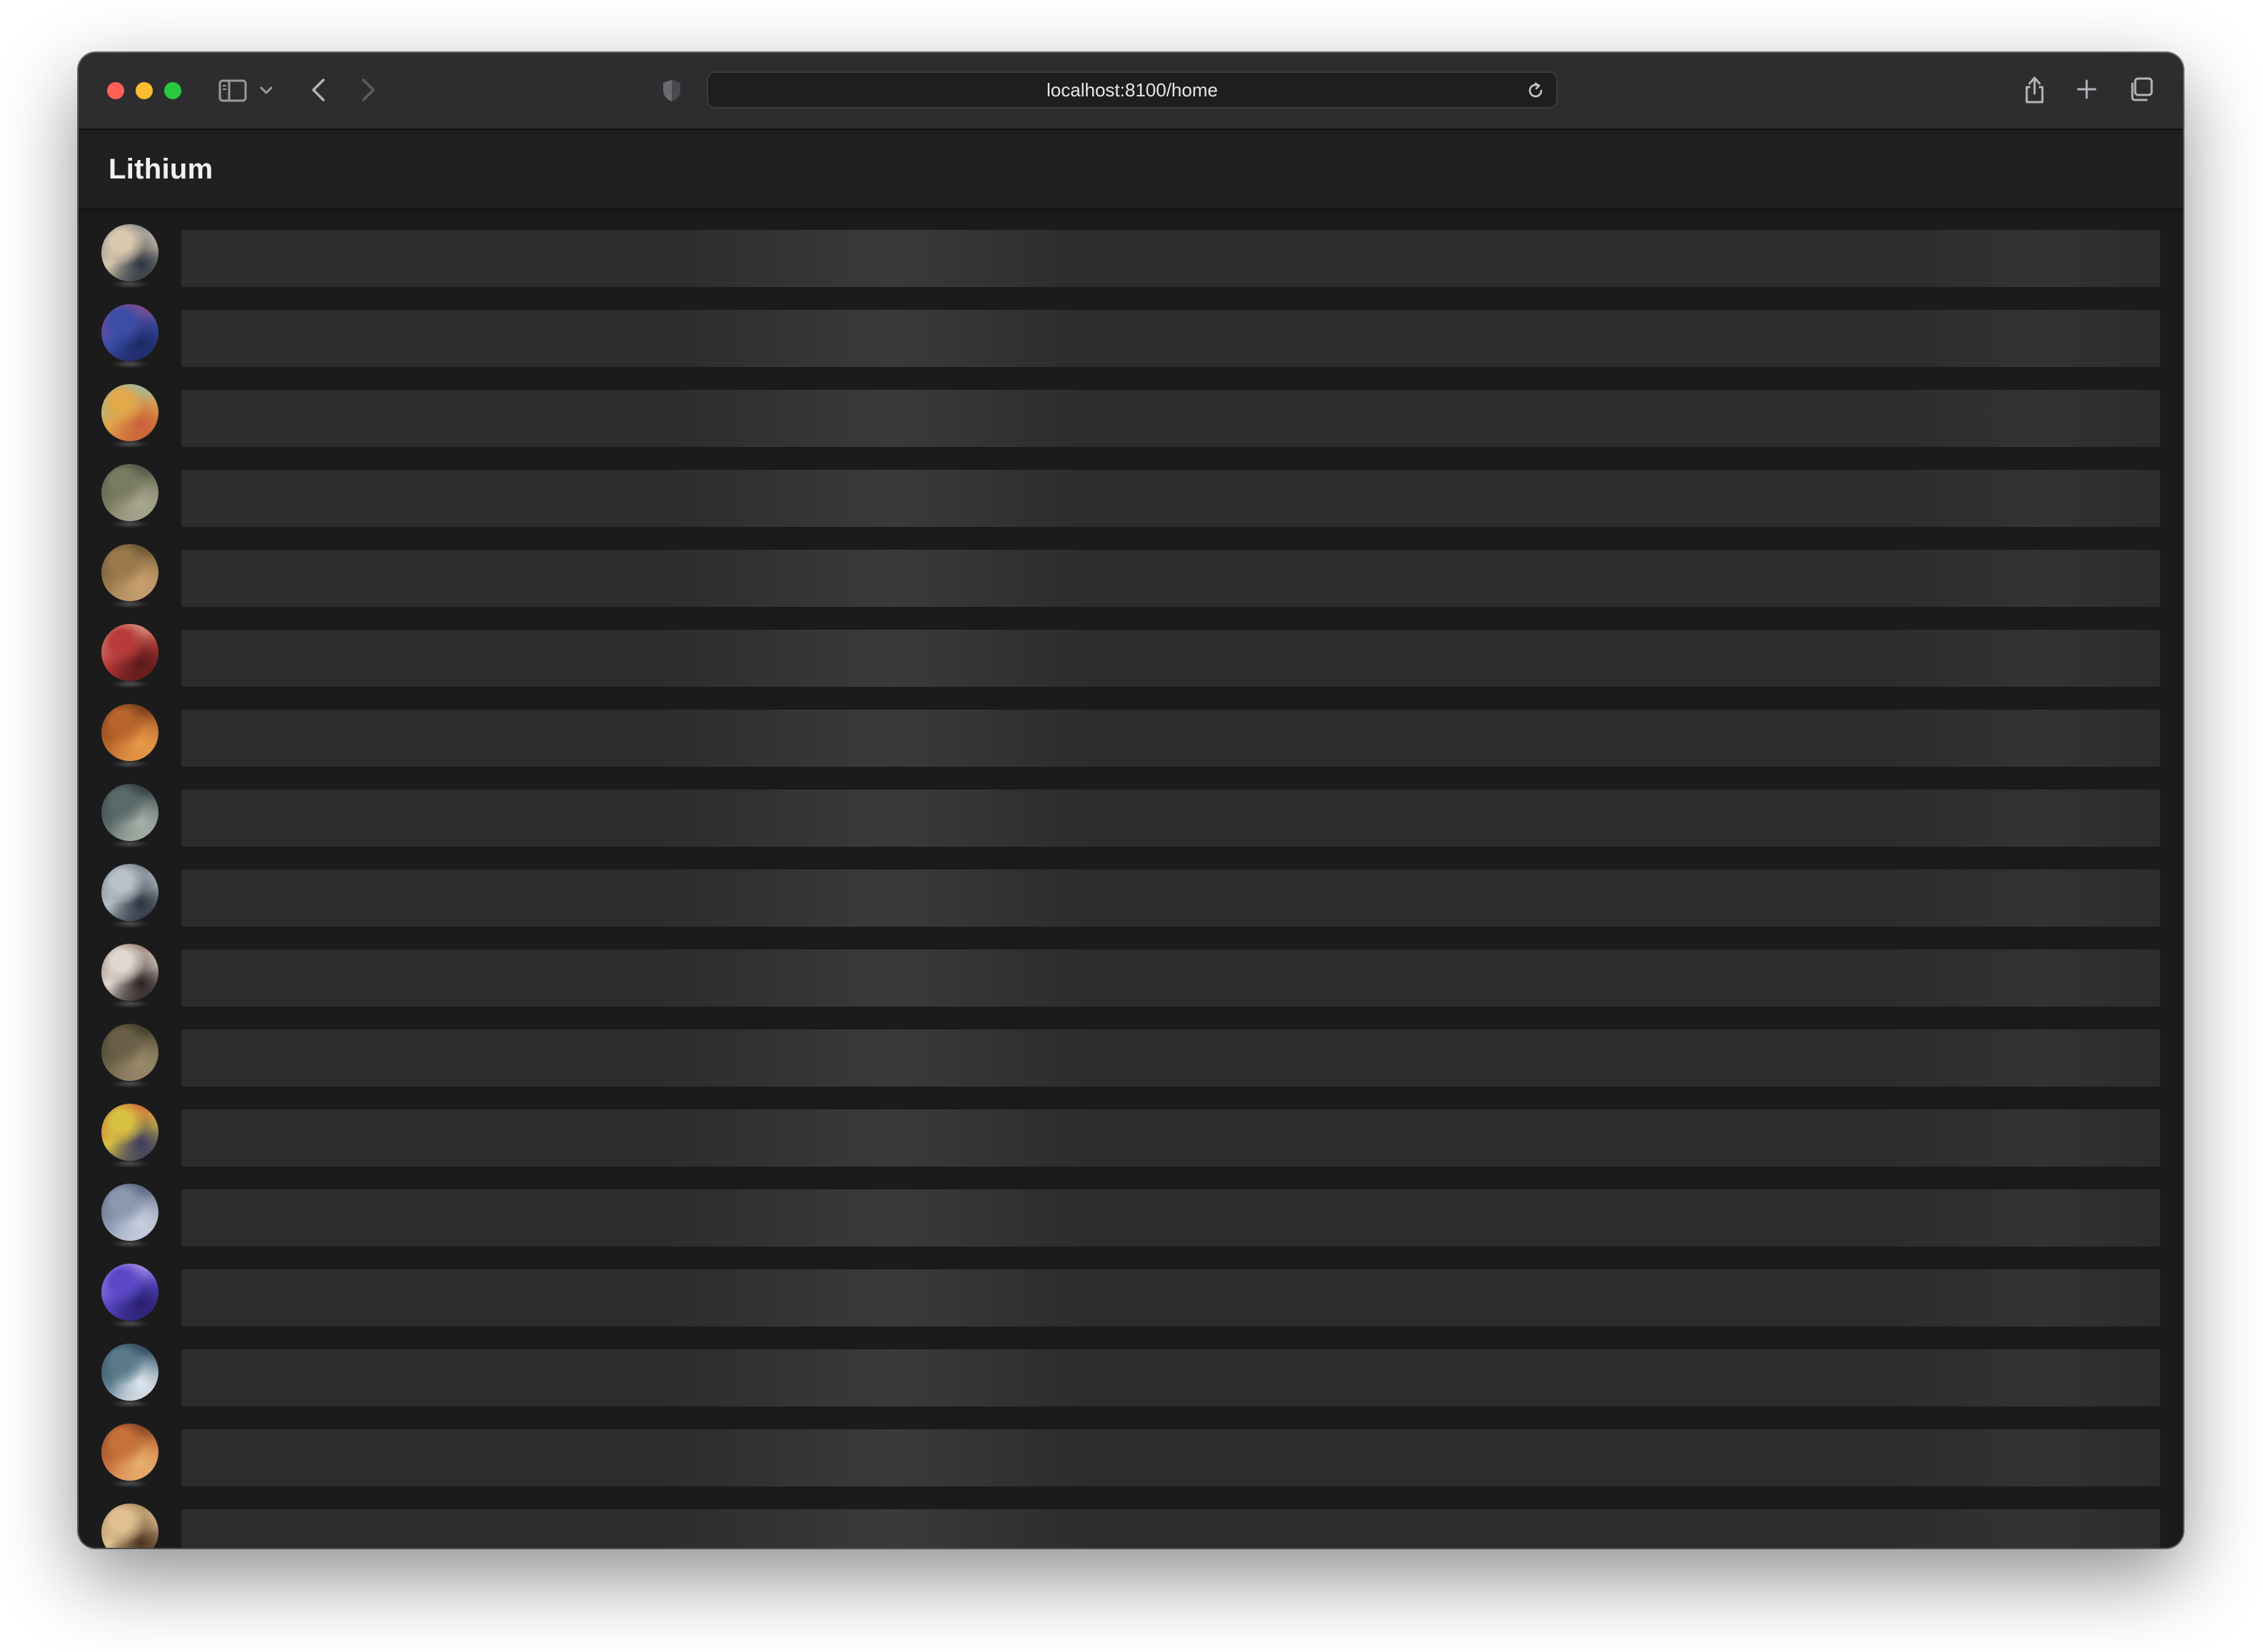 This screenshot has height=1652, width=2263. Describe the element at coordinates (115, 90) in the screenshot. I see `close-window-button` at that location.